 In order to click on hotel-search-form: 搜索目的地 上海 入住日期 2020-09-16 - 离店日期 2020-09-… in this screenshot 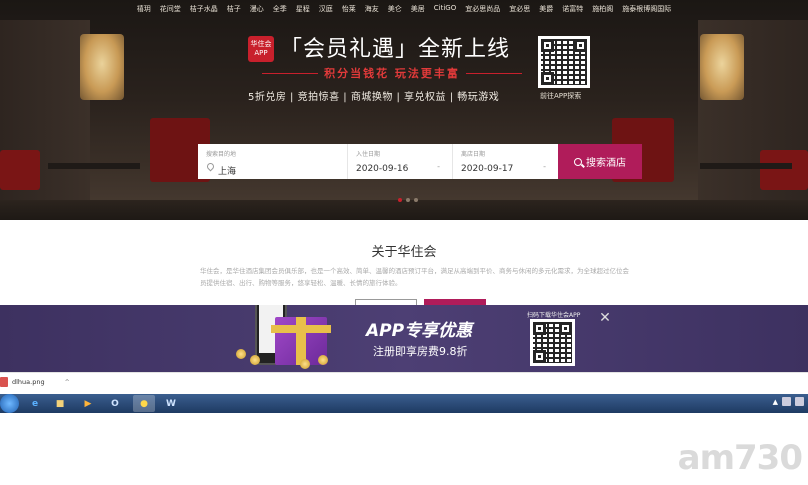, I will do `click(378, 161)`.